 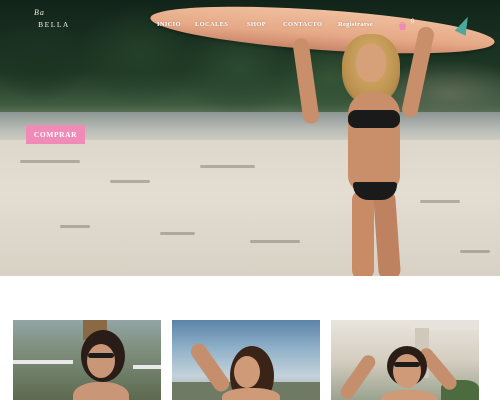 What do you see at coordinates (39, 12) in the screenshot?
I see `logo-script: Ba` at bounding box center [39, 12].